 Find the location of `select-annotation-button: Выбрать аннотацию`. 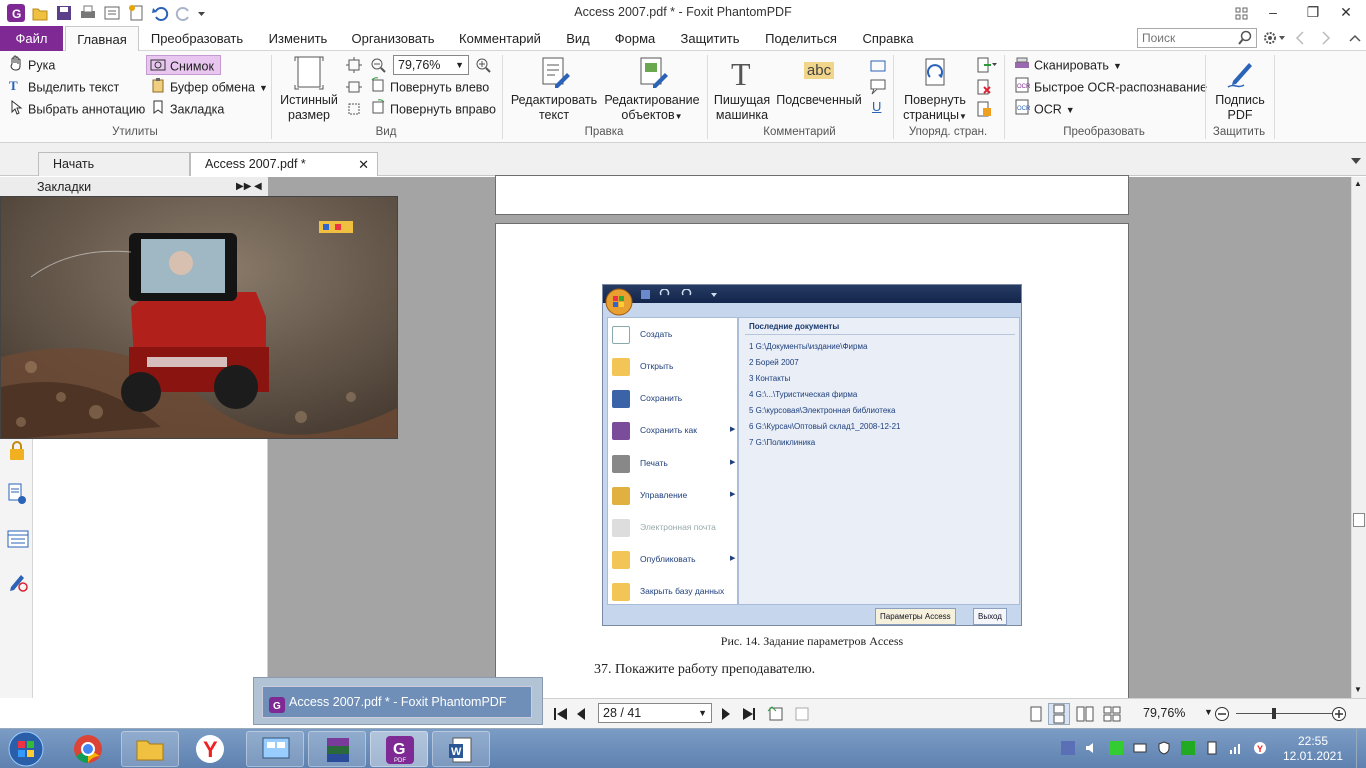

select-annotation-button: Выбрать аннотацию is located at coordinates (76, 109).